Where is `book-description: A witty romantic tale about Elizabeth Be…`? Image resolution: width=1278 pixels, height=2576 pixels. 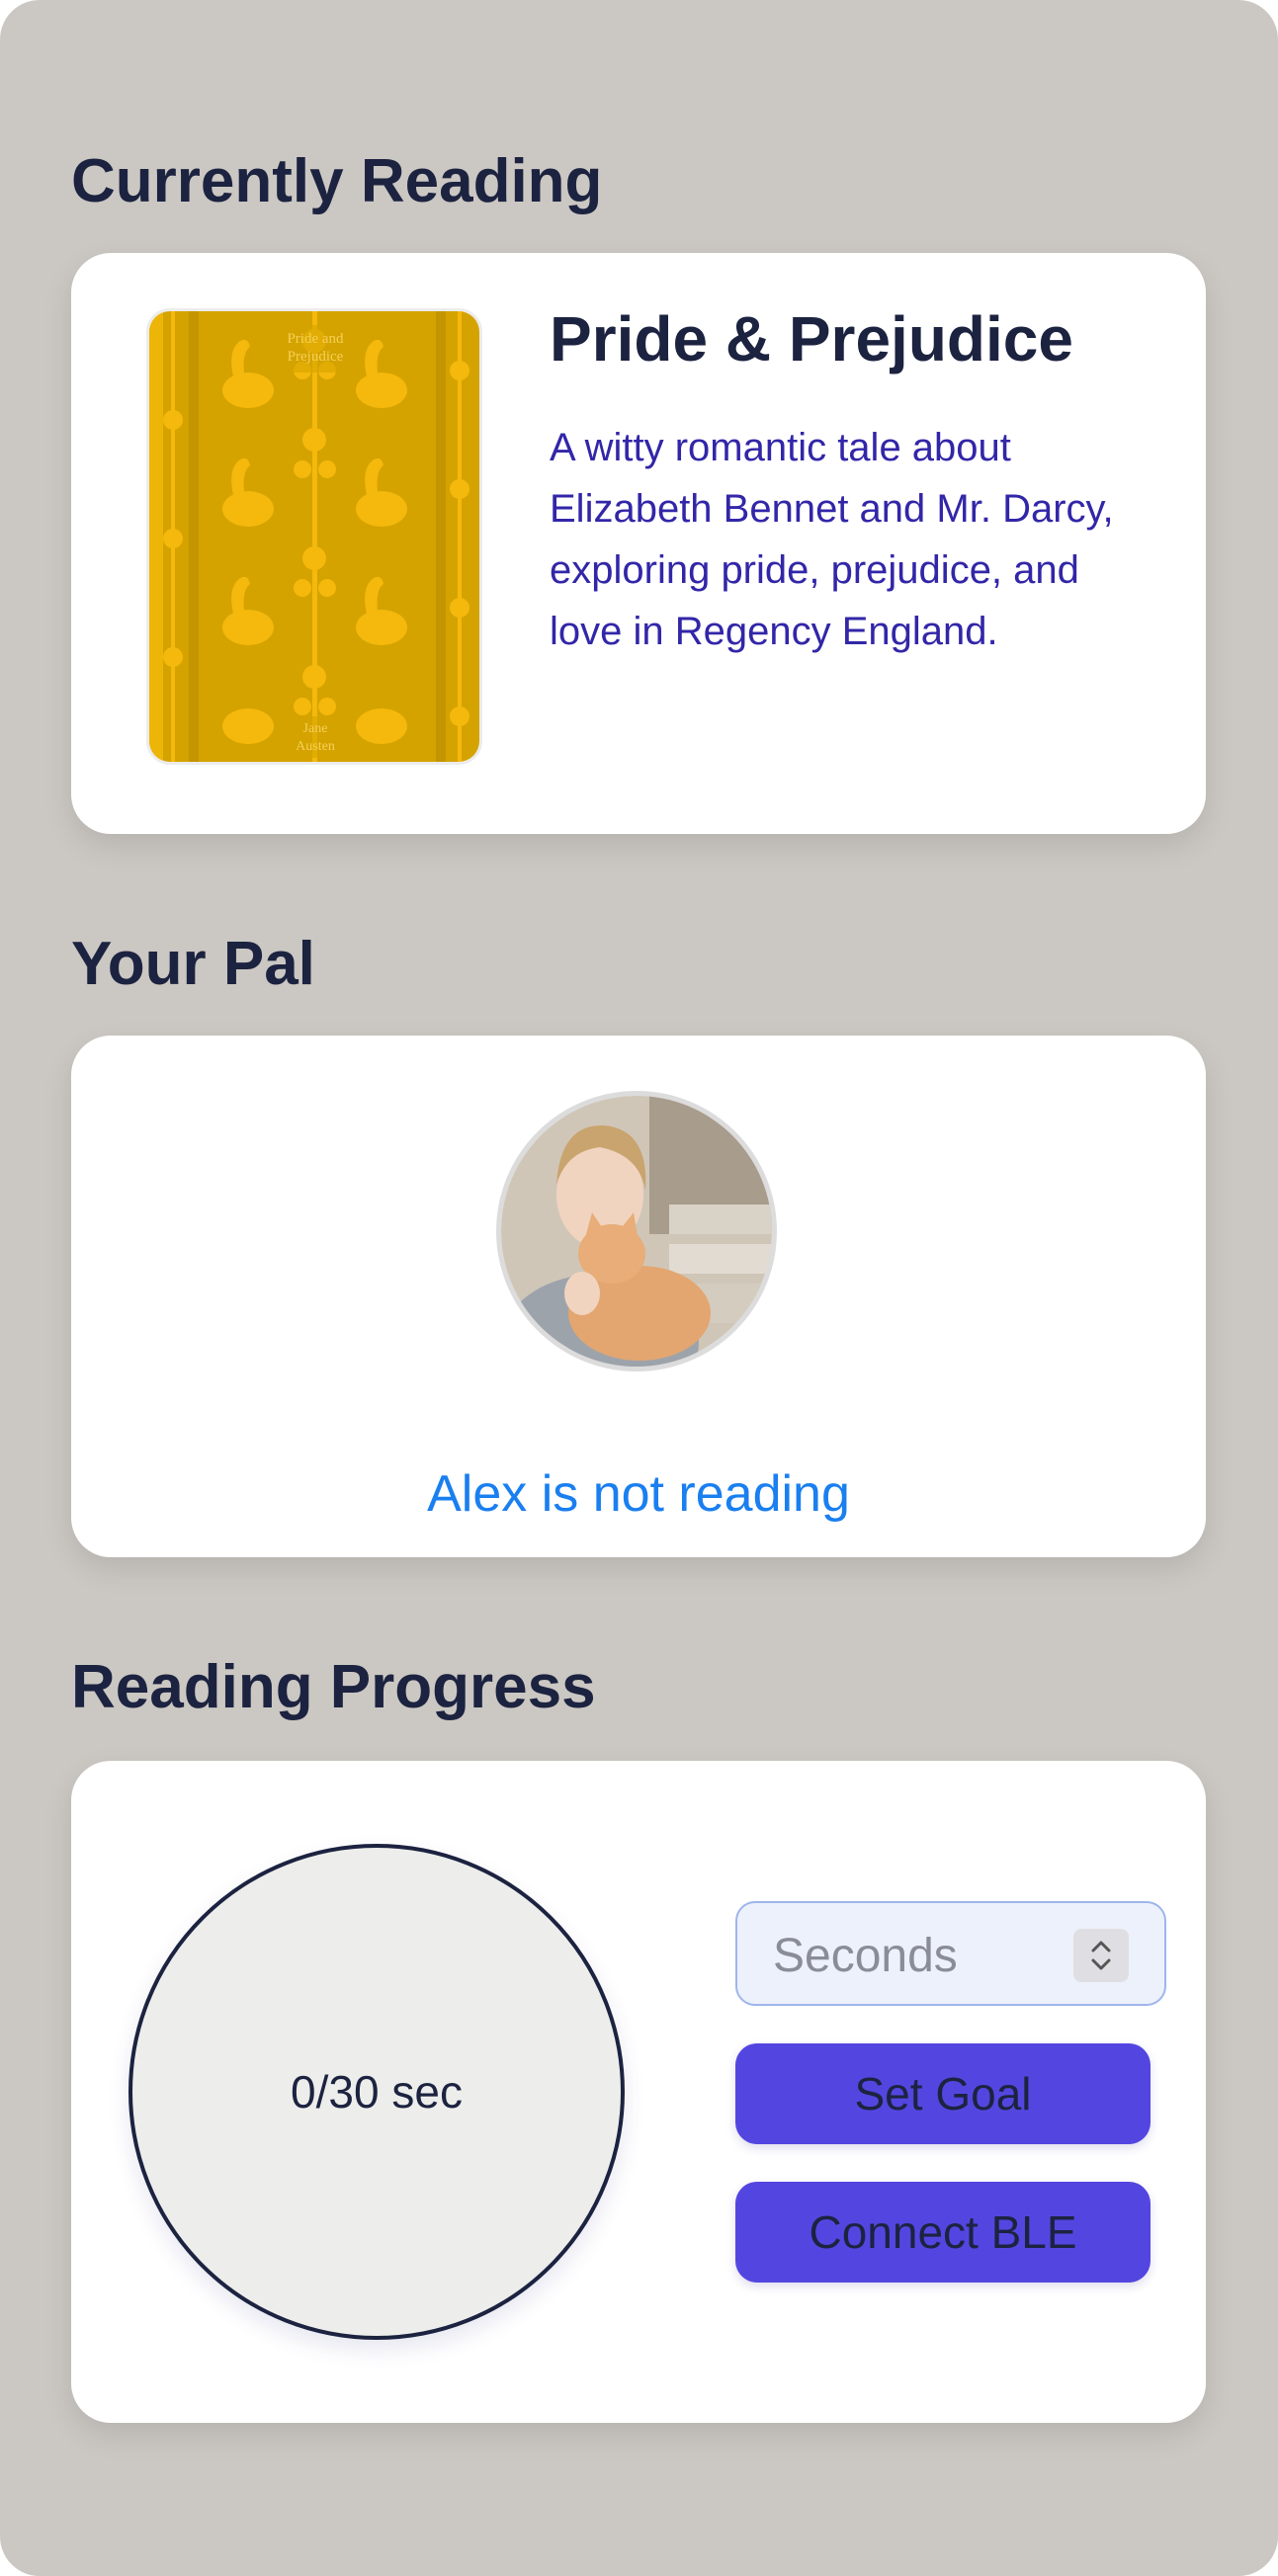
book-description: A witty romantic tale about Elizabeth Be… is located at coordinates (832, 539).